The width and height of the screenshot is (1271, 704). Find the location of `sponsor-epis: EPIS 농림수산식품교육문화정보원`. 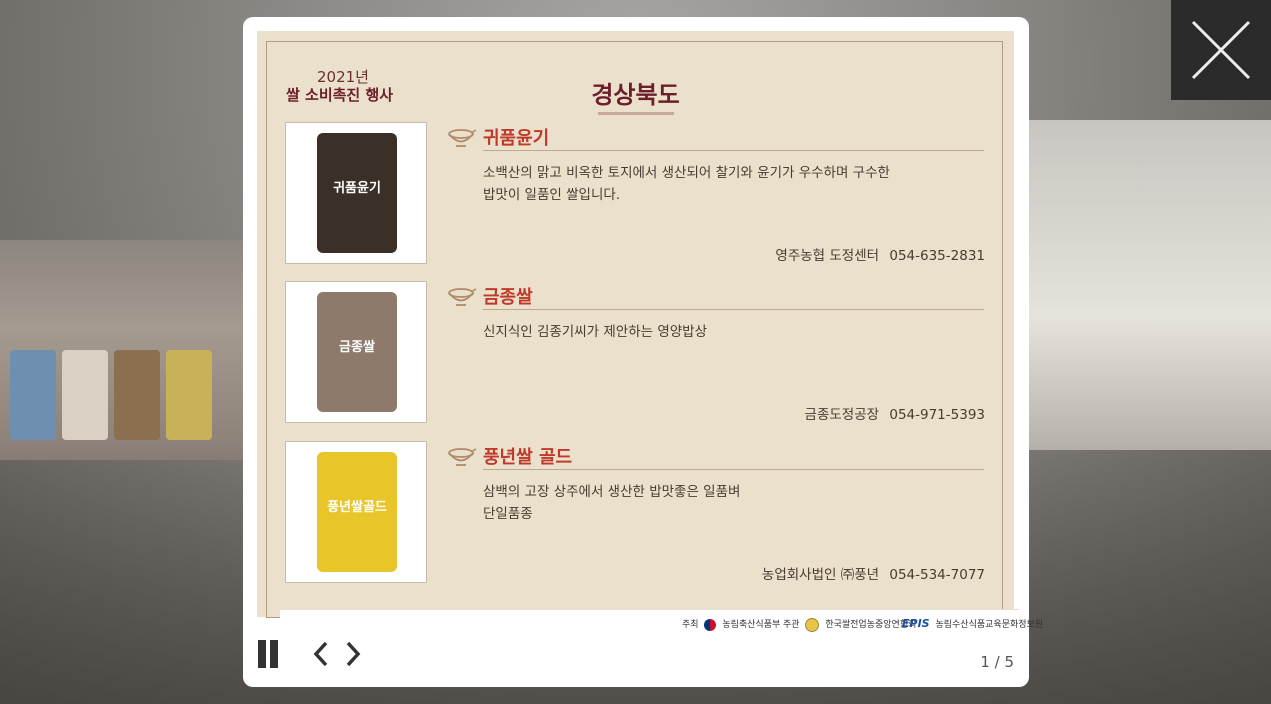

sponsor-epis: EPIS 농림수산식품교육문화정보원 is located at coordinates (972, 623).